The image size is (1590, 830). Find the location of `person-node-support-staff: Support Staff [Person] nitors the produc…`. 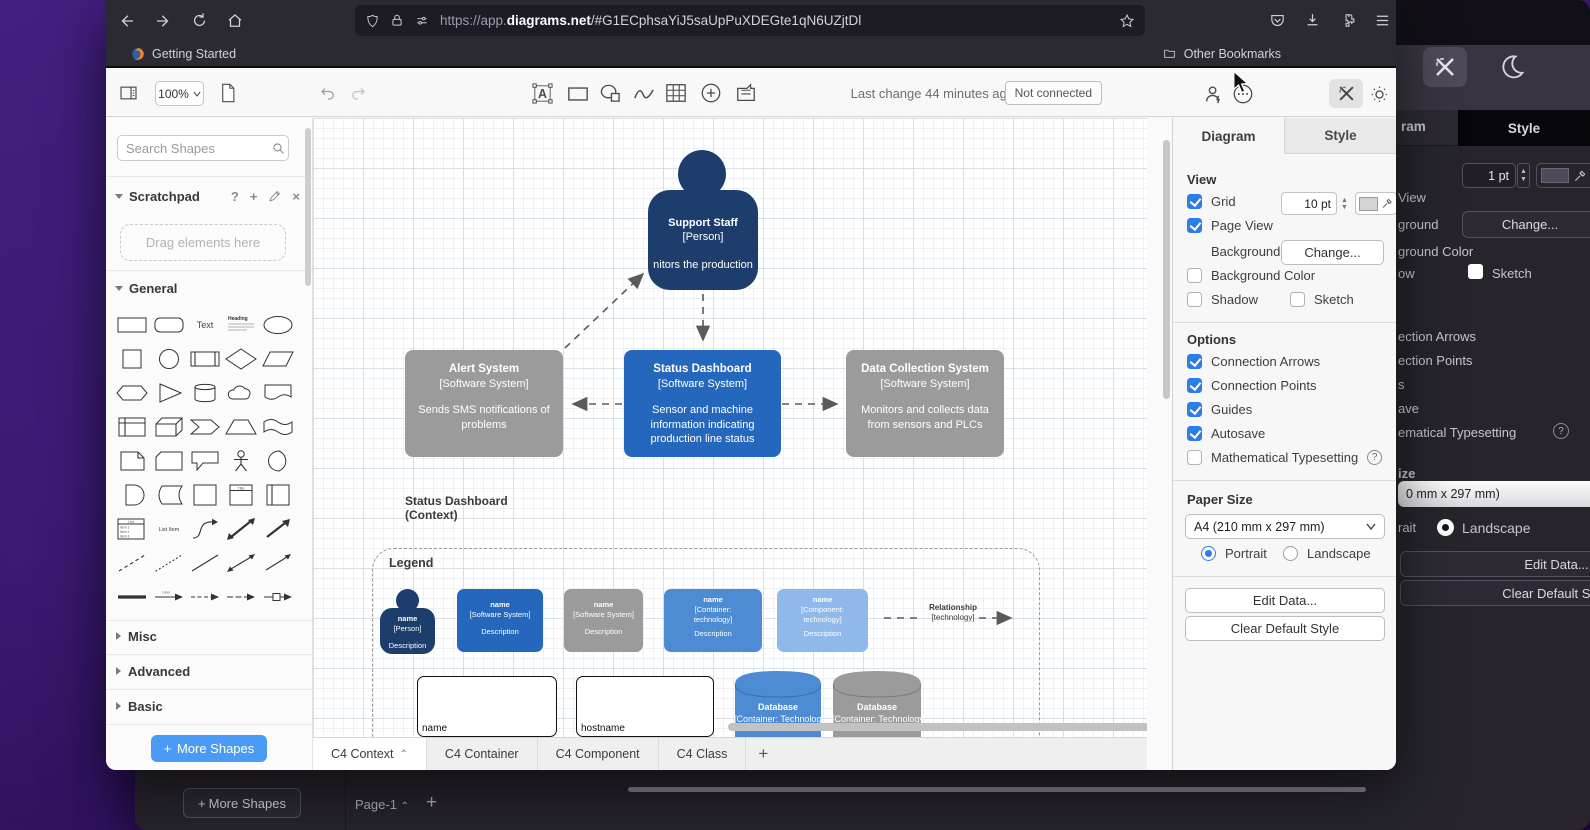

person-node-support-staff: Support Staff [Person] nitors the produc… is located at coordinates (703, 240).